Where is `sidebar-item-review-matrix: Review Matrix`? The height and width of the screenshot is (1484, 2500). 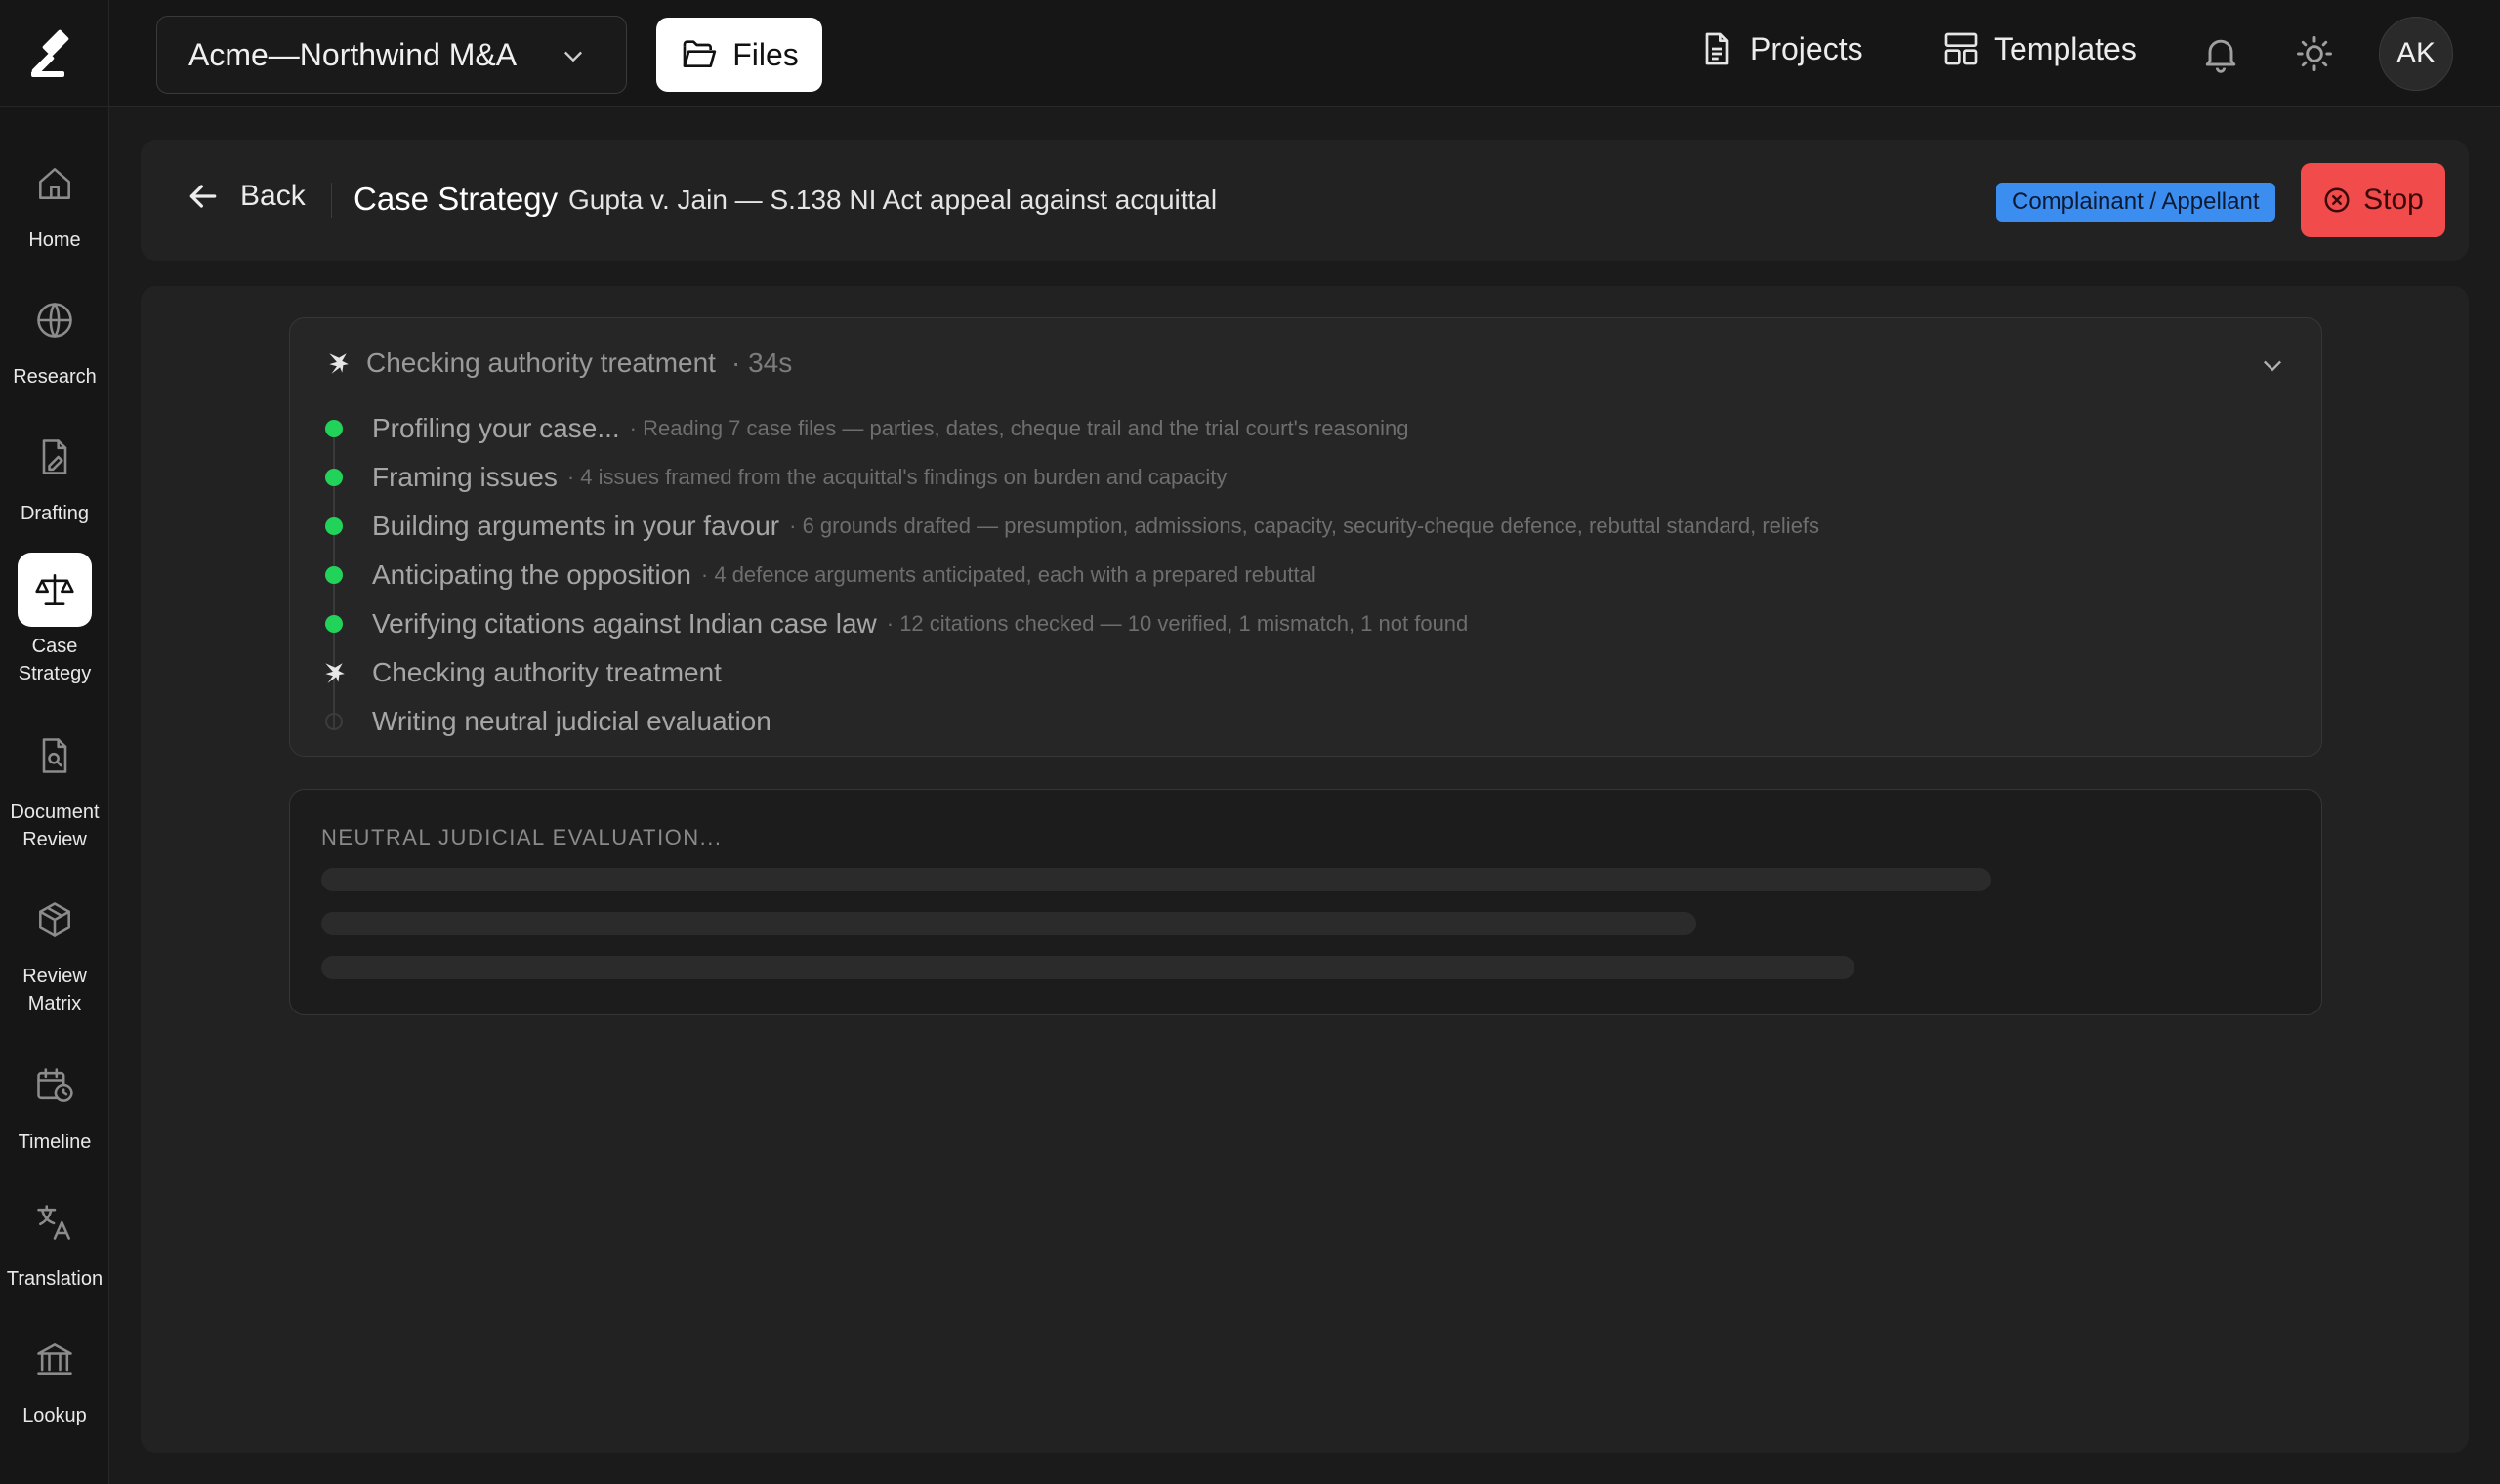
sidebar-item-review-matrix: Review Matrix is located at coordinates (54, 950).